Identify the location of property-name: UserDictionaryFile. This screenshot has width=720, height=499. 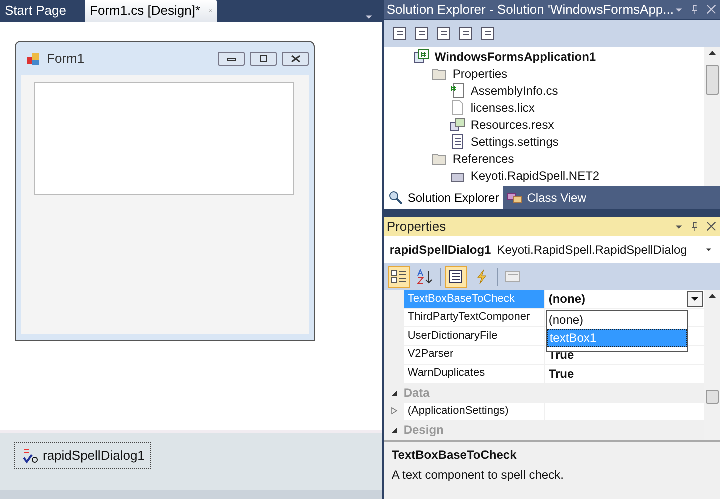
(474, 336).